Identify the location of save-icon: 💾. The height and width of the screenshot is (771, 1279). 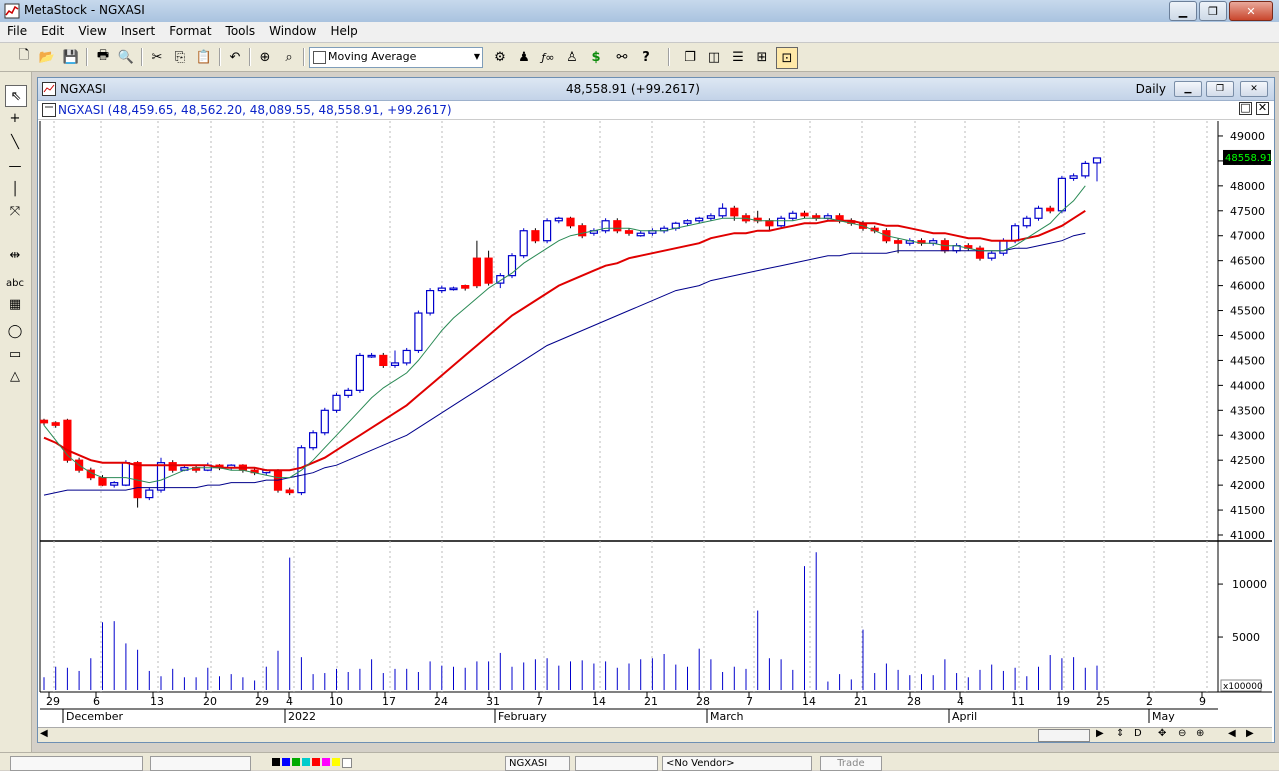
(71, 57).